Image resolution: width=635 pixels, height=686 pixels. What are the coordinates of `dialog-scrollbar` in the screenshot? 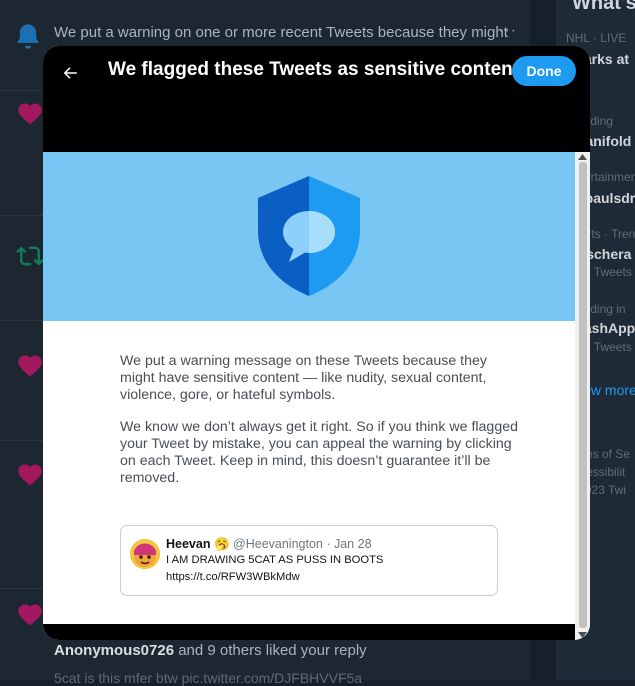 It's located at (582, 396).